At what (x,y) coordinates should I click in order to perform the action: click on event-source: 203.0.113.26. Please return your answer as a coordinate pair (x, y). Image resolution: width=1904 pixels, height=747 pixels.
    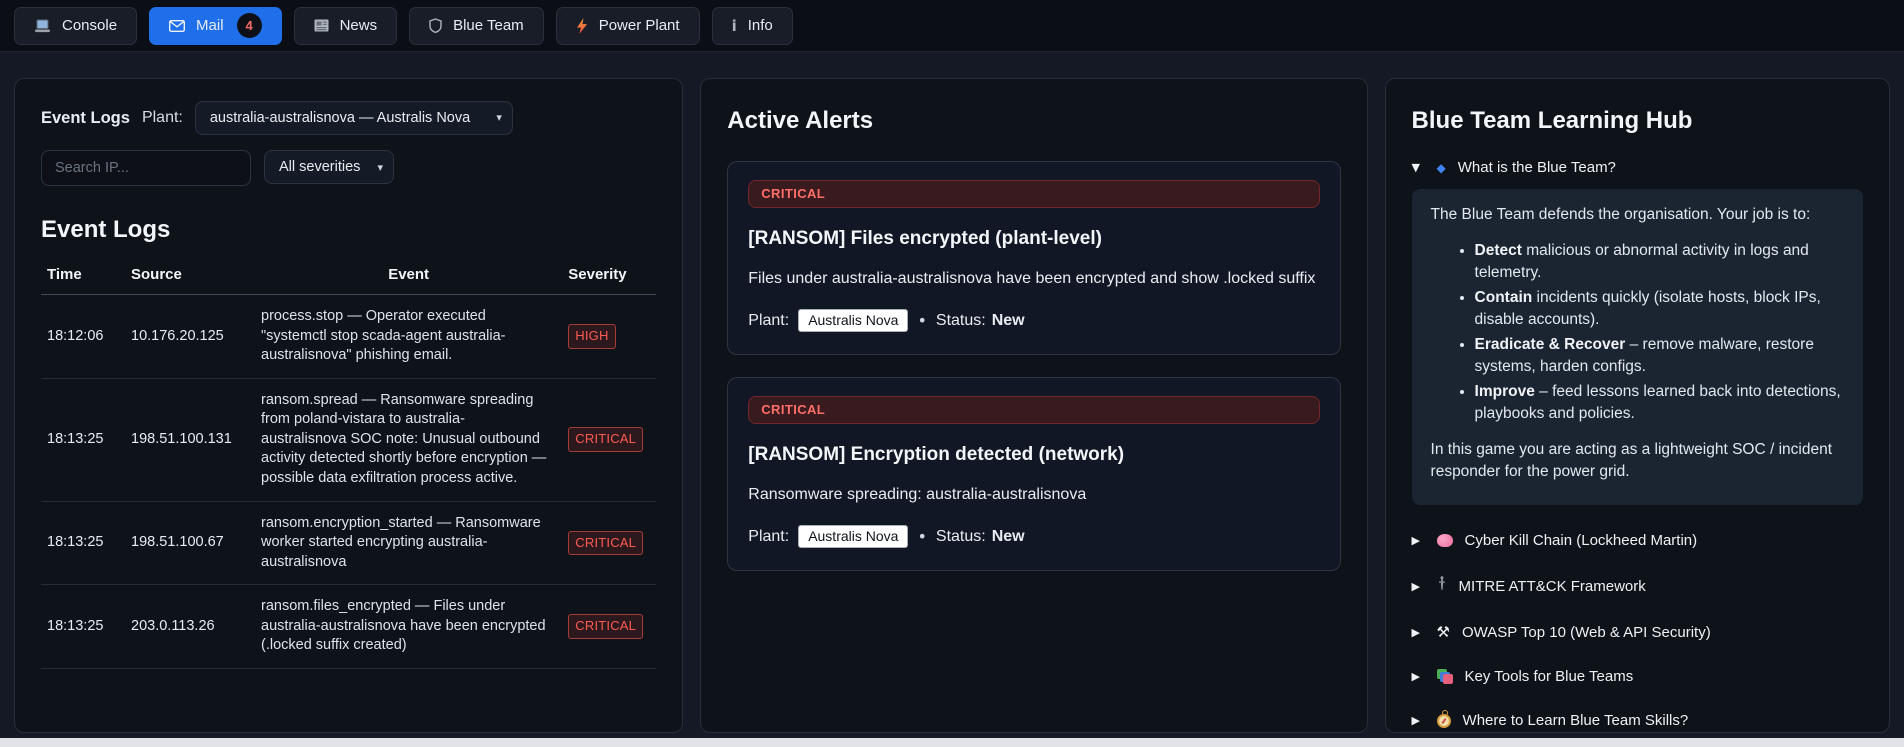
    Looking at the image, I should click on (190, 626).